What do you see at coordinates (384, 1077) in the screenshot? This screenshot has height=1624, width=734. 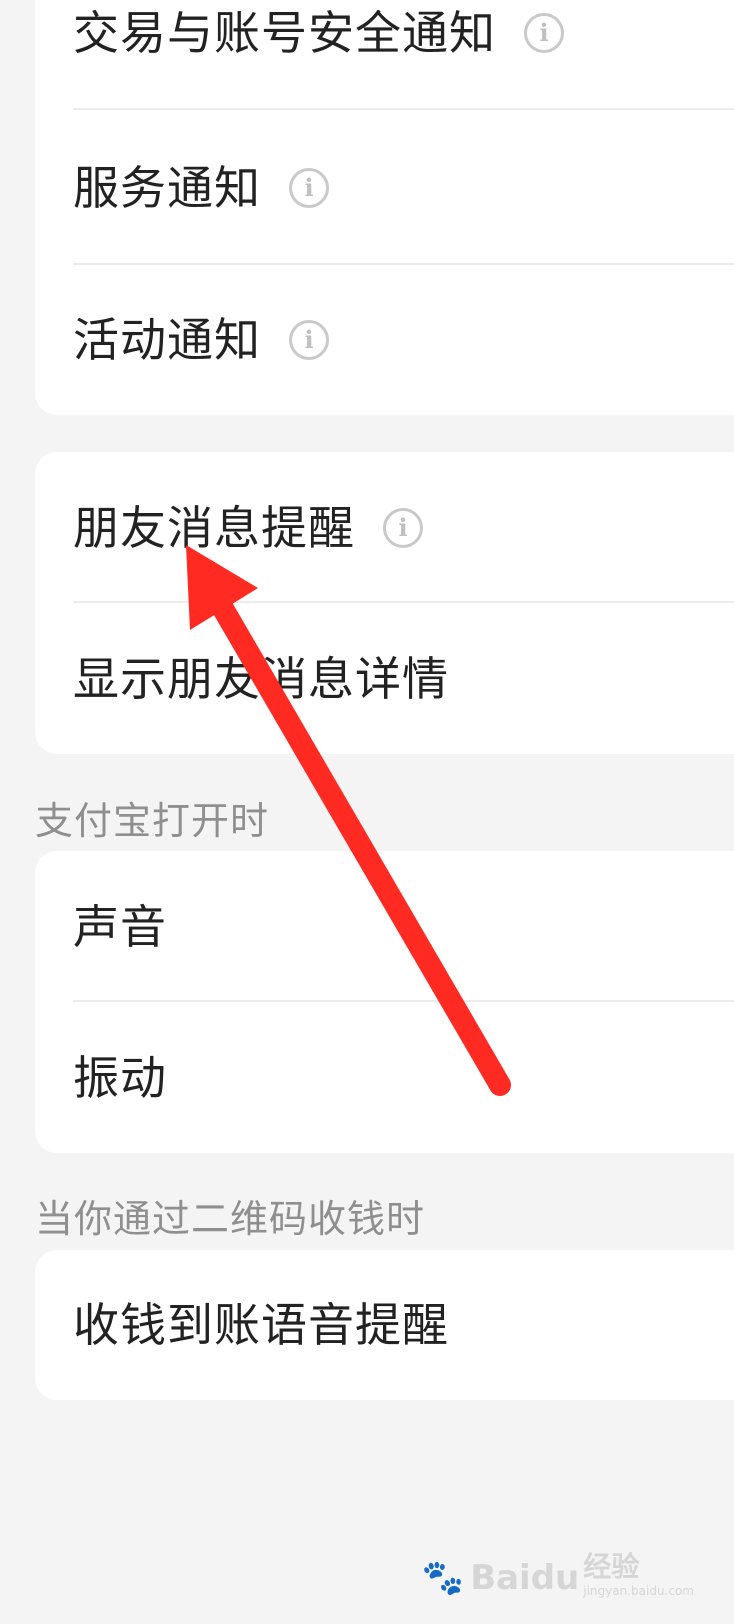 I see `row-vibration: 振动` at bounding box center [384, 1077].